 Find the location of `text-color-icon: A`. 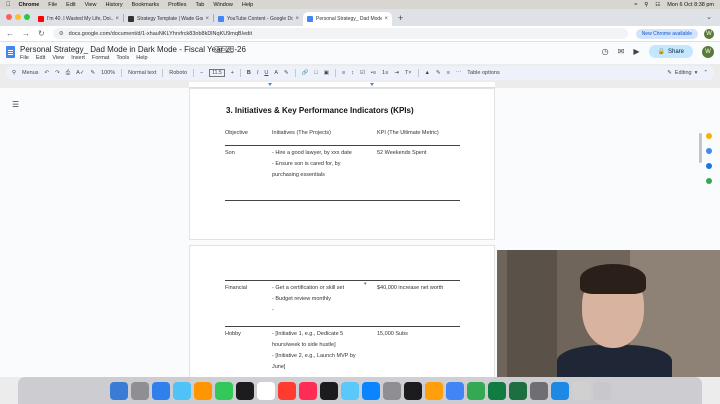

text-color-icon: A is located at coordinates (276, 73).